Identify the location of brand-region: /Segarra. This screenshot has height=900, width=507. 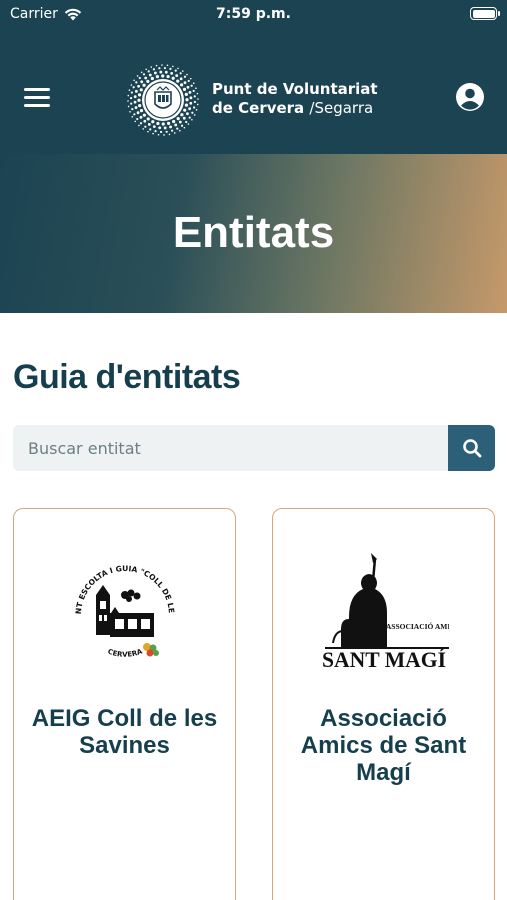
(341, 108).